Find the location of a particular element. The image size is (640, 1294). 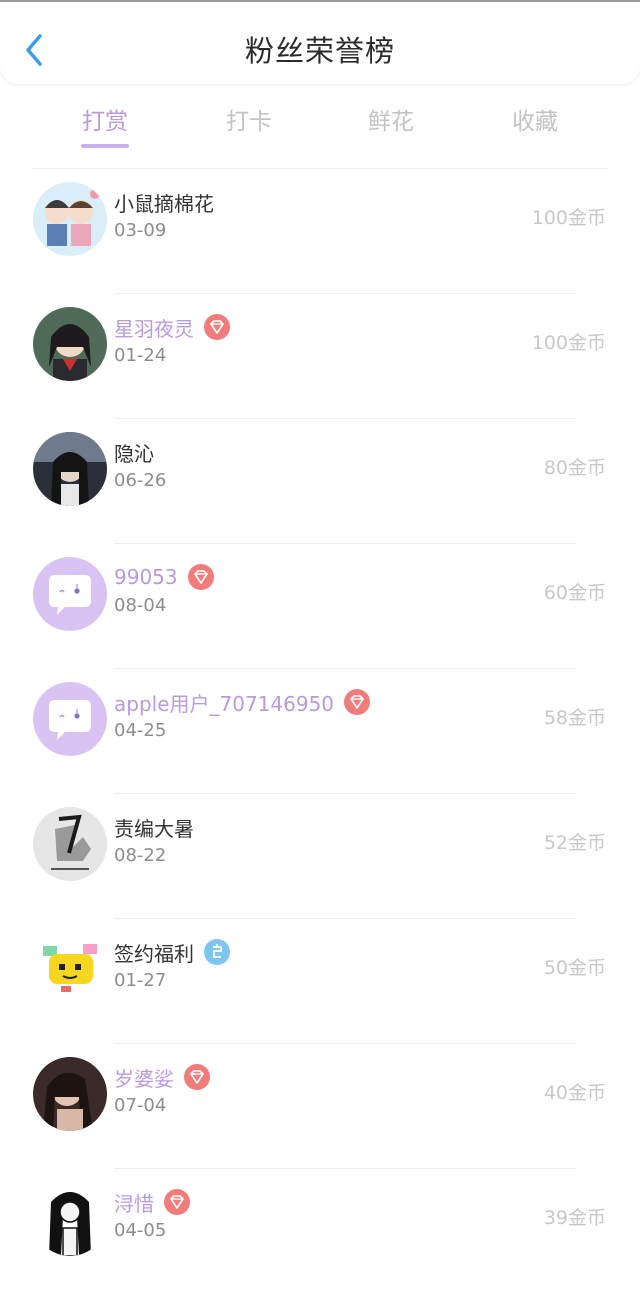

fan-date: 01-24 is located at coordinates (140, 355).